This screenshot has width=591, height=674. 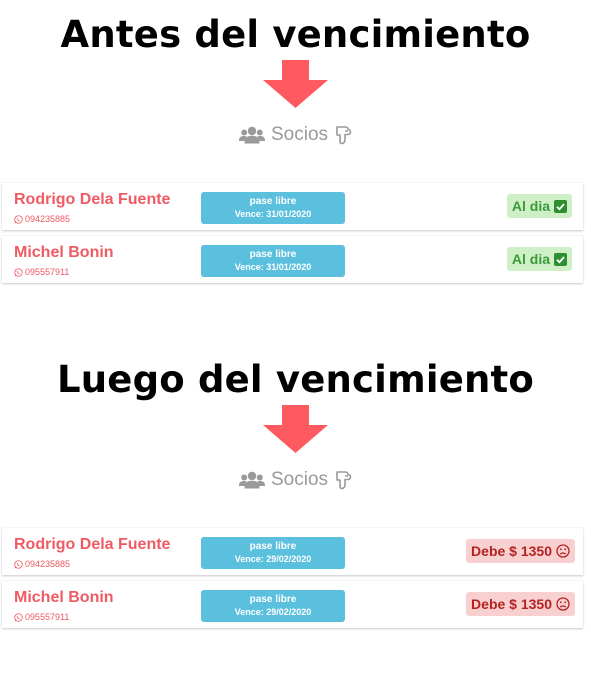 What do you see at coordinates (295, 34) in the screenshot?
I see `section-heading: Antes del vencimiento` at bounding box center [295, 34].